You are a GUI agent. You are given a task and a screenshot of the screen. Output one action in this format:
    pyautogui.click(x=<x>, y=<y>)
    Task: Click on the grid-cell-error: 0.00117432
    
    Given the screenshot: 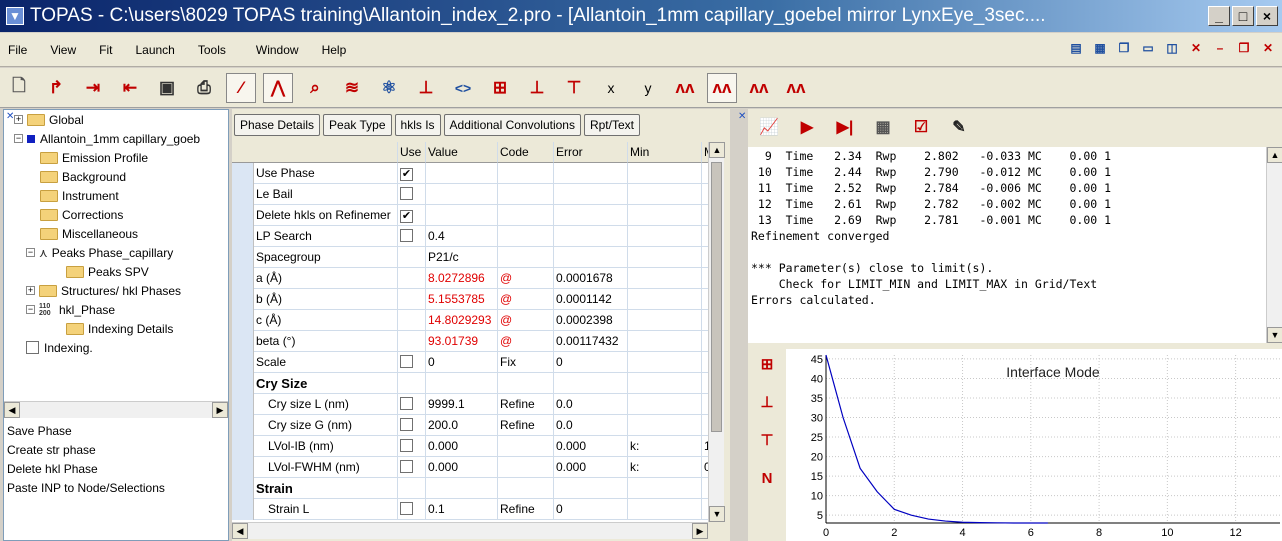 What is the action you would take?
    pyautogui.click(x=591, y=341)
    